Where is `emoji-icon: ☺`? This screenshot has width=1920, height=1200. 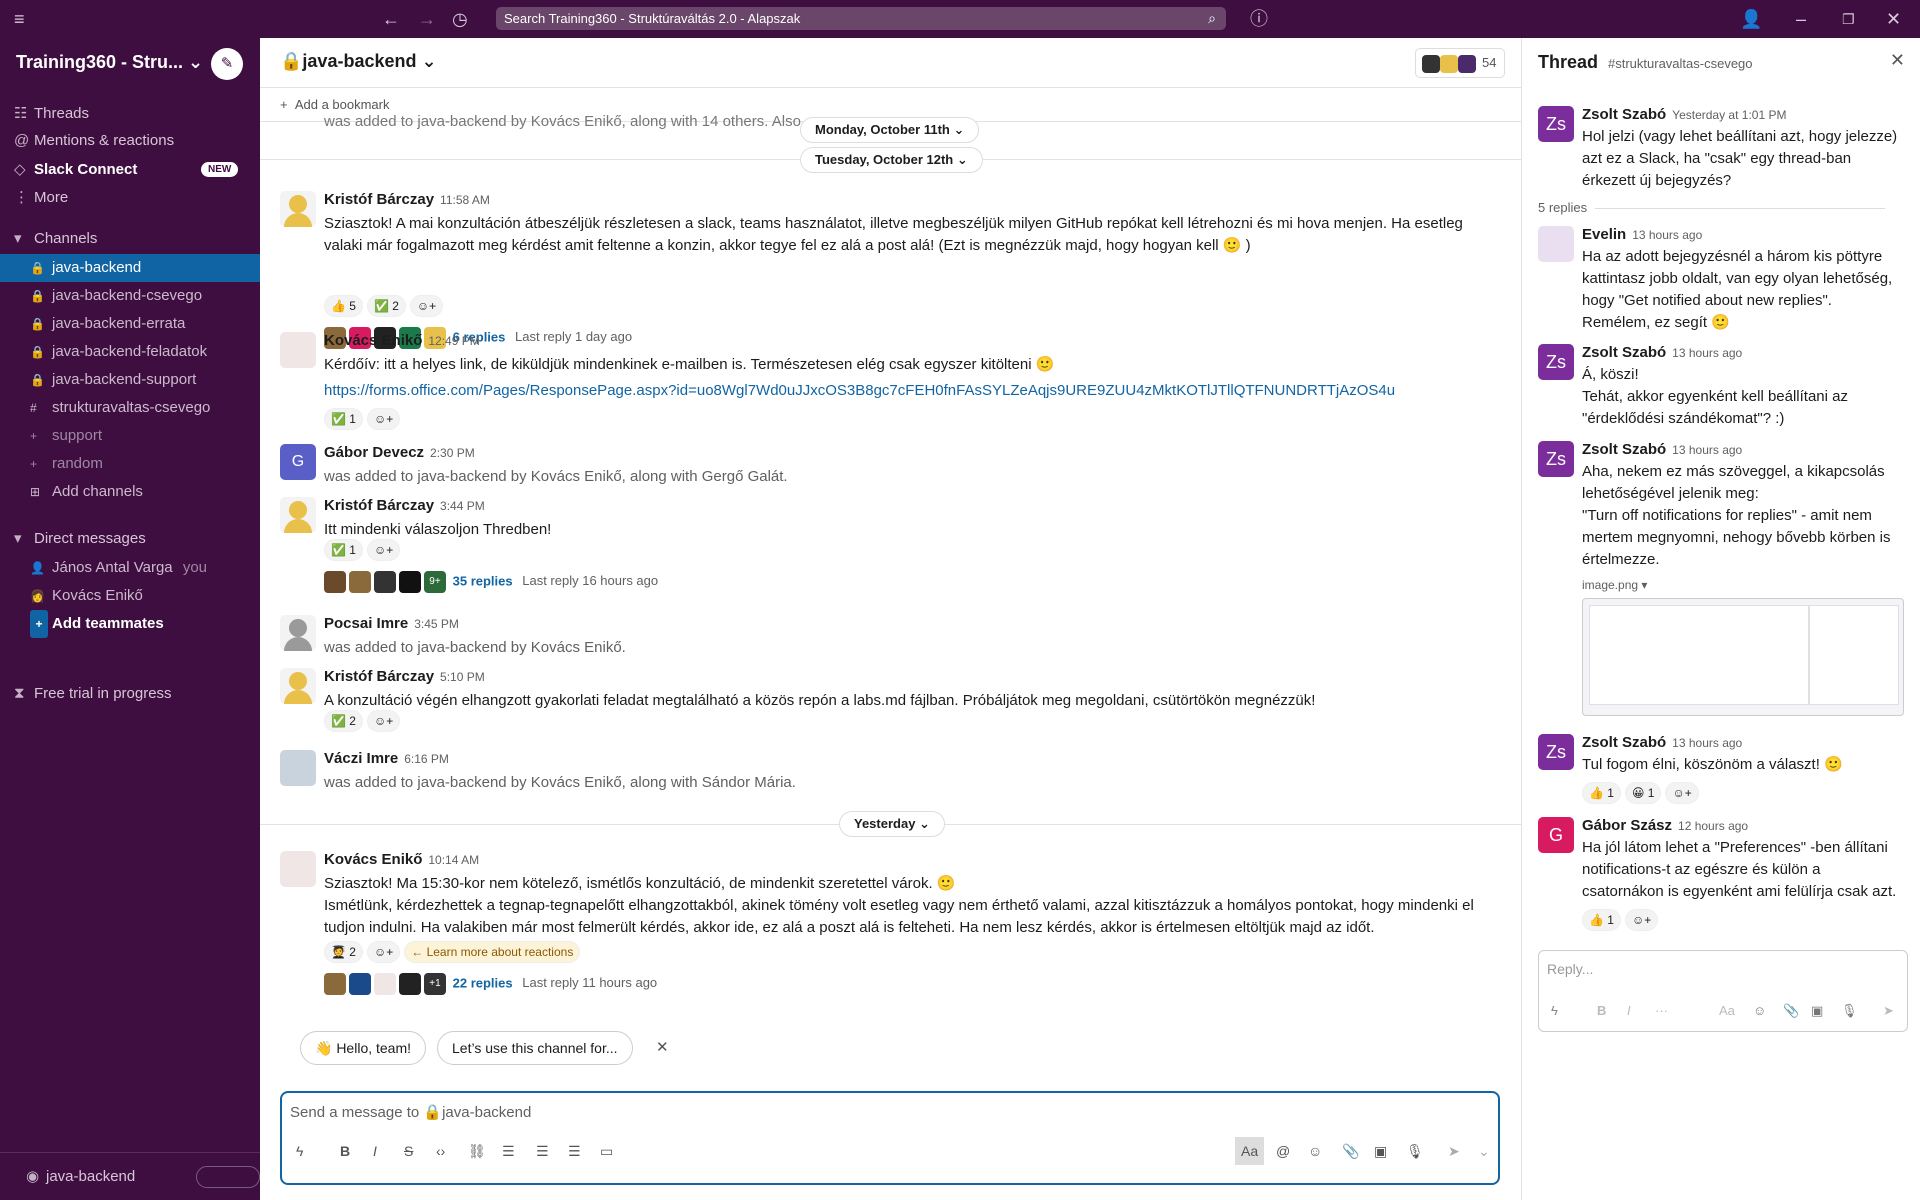 emoji-icon: ☺ is located at coordinates (1315, 1151).